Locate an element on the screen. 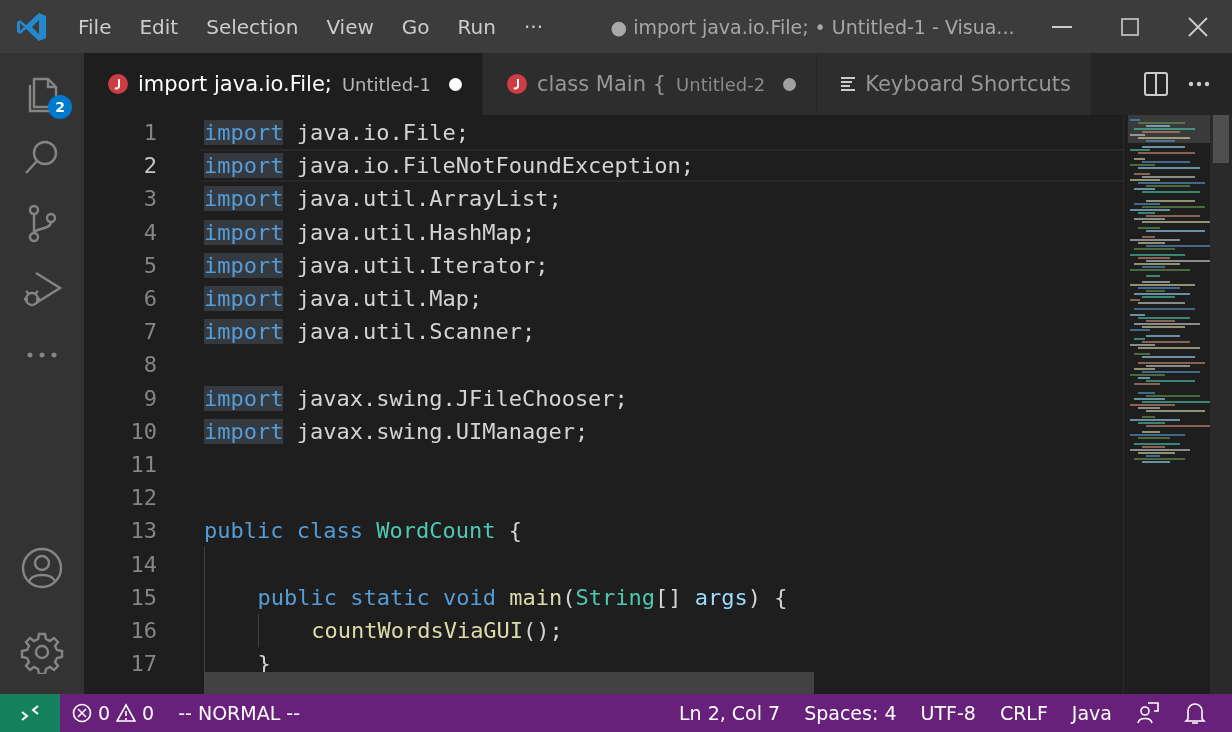  line-number: 10 is located at coordinates (143, 431).